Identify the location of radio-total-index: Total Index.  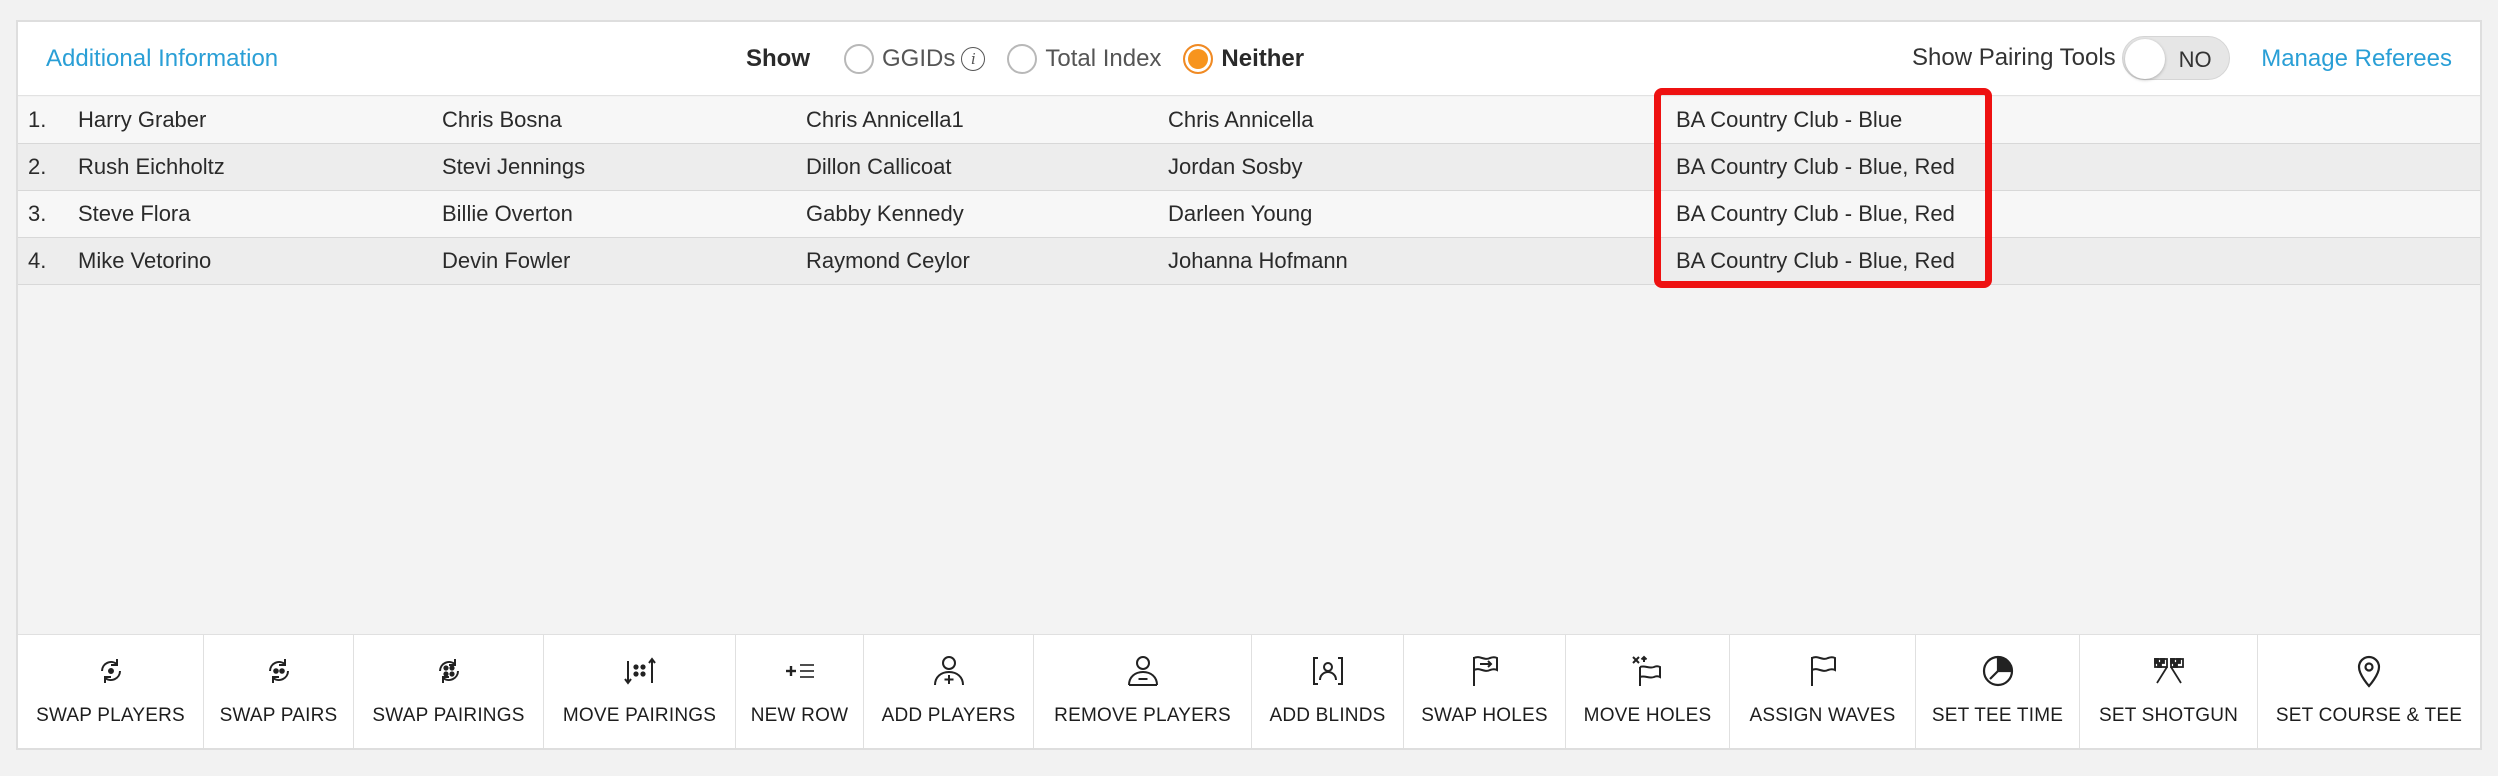
(1084, 59).